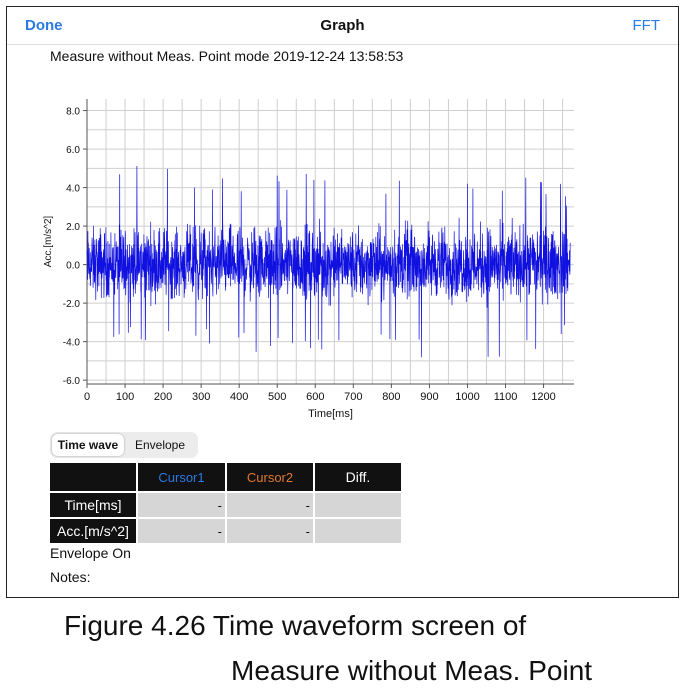 This screenshot has width=685, height=694. What do you see at coordinates (295, 625) in the screenshot?
I see `figure-caption-line1: Figure 4.26 Time waveform screen of` at bounding box center [295, 625].